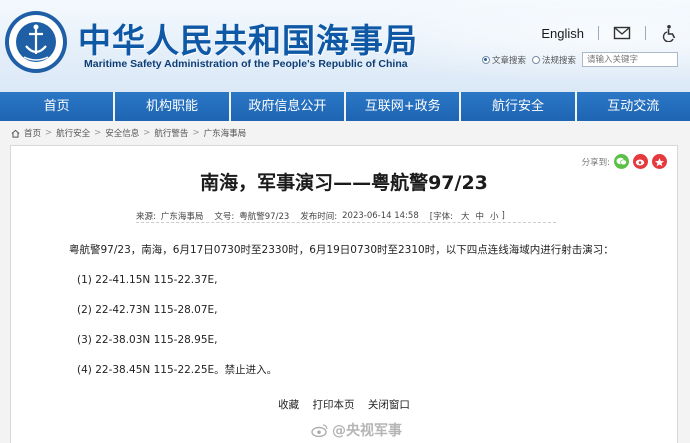  What do you see at coordinates (173, 106) in the screenshot?
I see `nav-item-functions: 机构职能` at bounding box center [173, 106].